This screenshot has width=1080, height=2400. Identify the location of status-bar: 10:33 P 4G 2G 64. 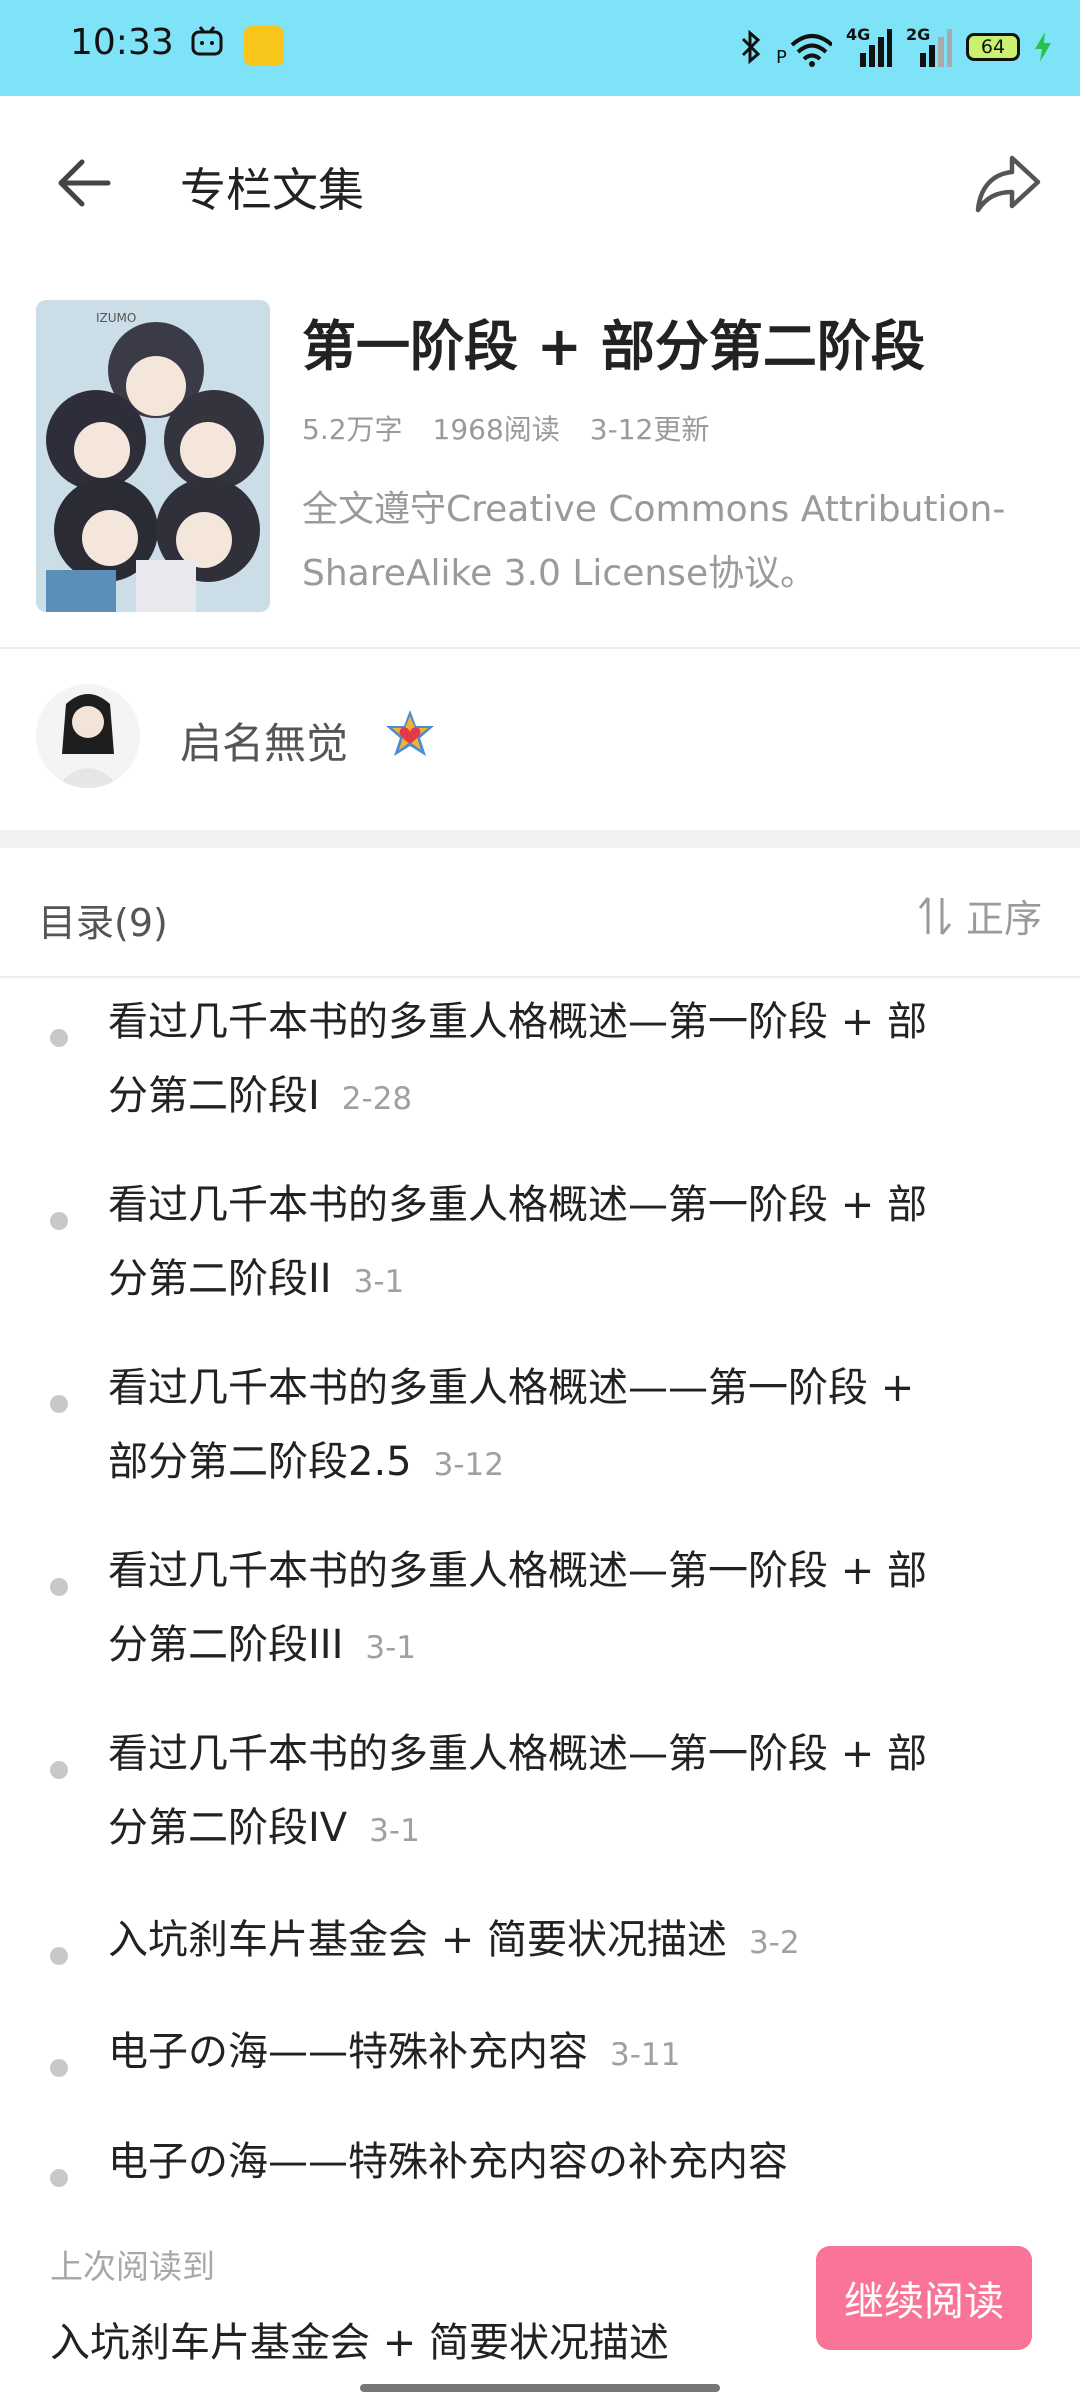
(540, 48).